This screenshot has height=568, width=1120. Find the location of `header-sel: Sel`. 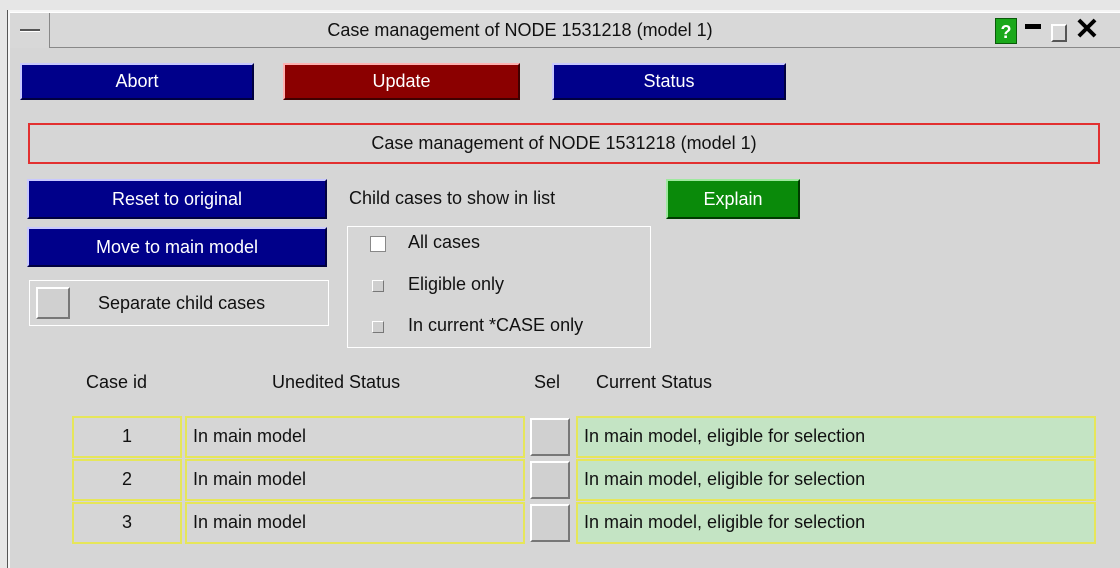

header-sel: Sel is located at coordinates (547, 382).